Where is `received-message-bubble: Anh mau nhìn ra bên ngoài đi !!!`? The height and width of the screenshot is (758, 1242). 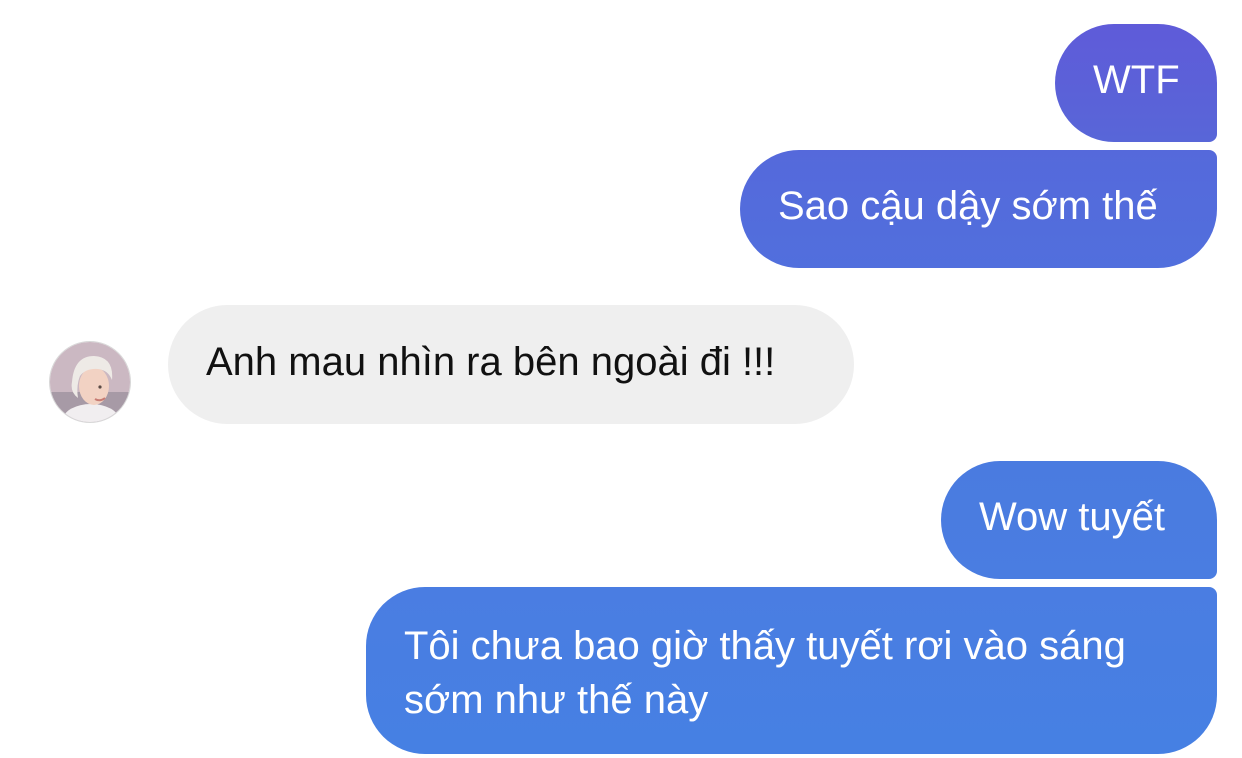 received-message-bubble: Anh mau nhìn ra bên ngoài đi !!! is located at coordinates (511, 364).